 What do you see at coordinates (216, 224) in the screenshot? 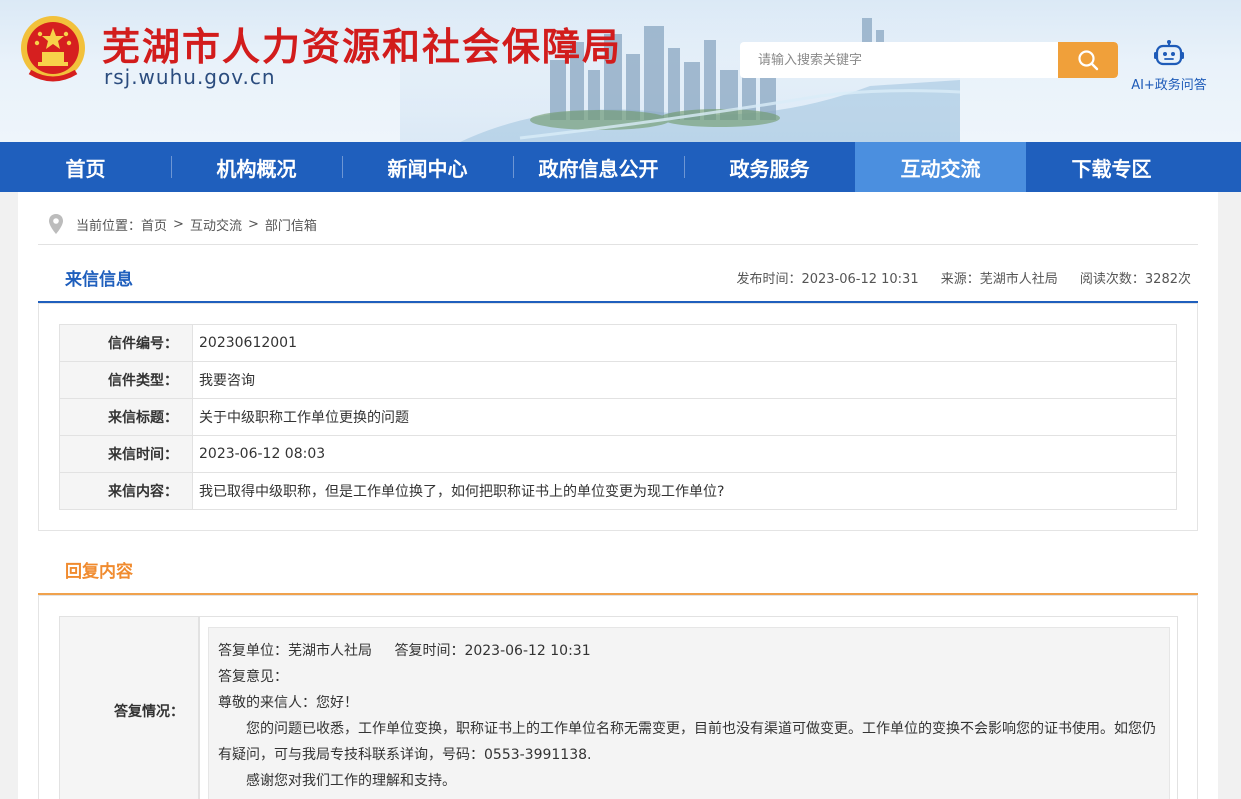
I see `breadcrumb-interaction: 互动交流` at bounding box center [216, 224].